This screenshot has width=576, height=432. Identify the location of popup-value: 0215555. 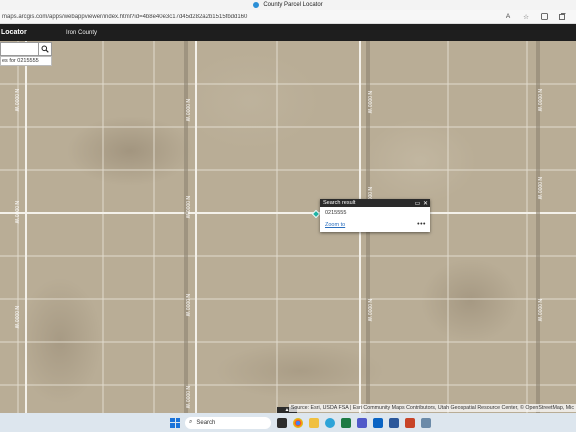
(336, 213).